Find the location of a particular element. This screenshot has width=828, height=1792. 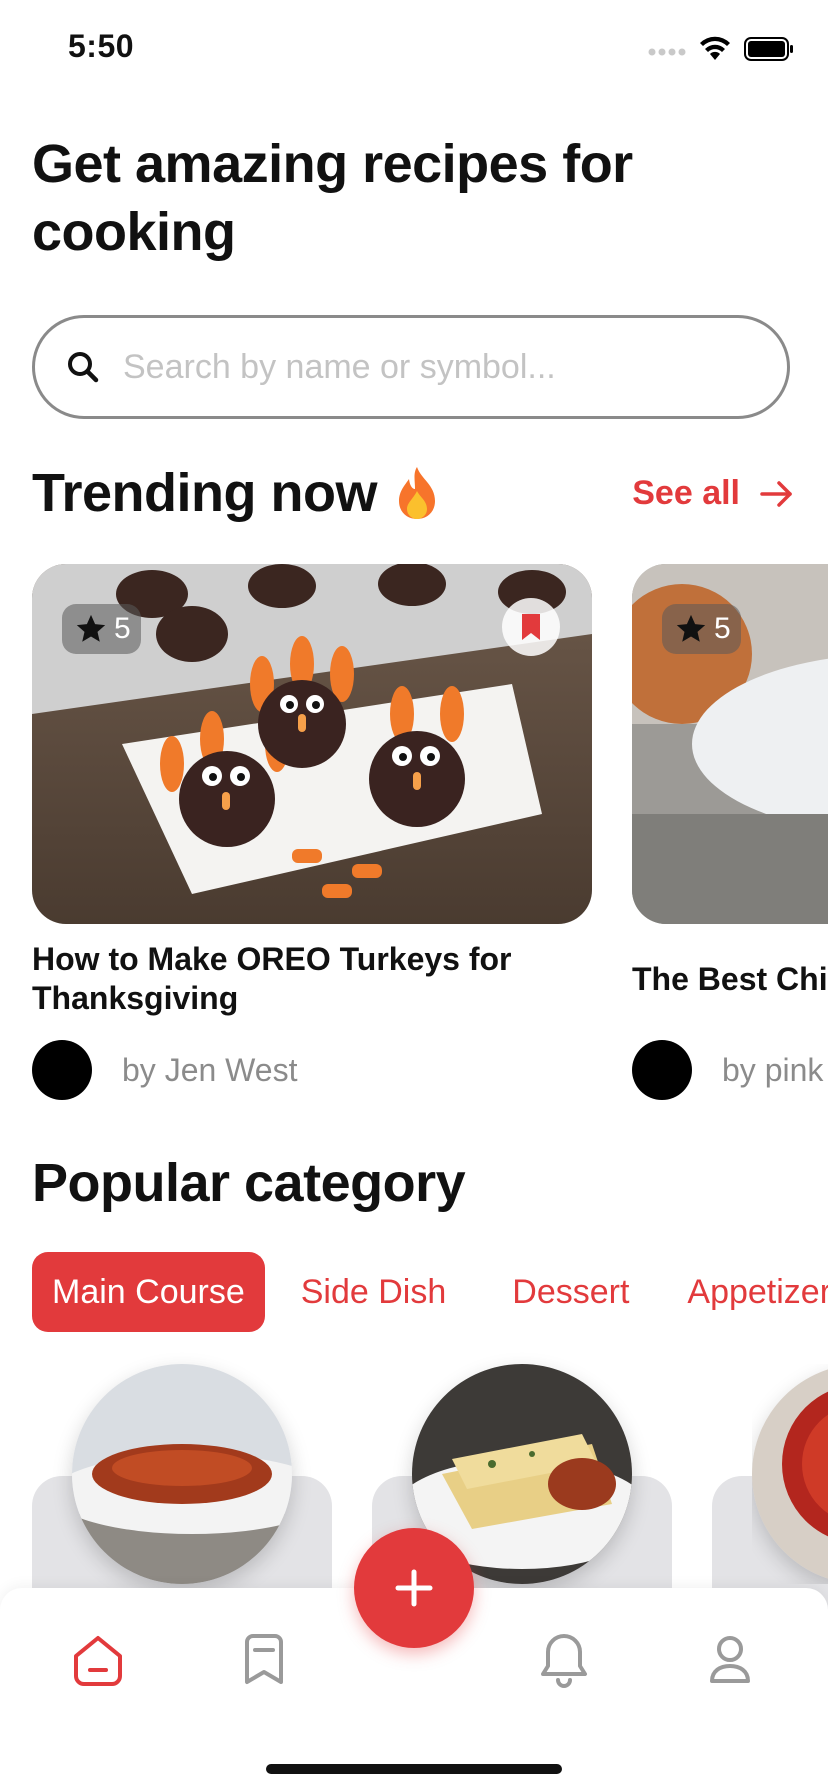

bell-icon is located at coordinates (564, 1661).